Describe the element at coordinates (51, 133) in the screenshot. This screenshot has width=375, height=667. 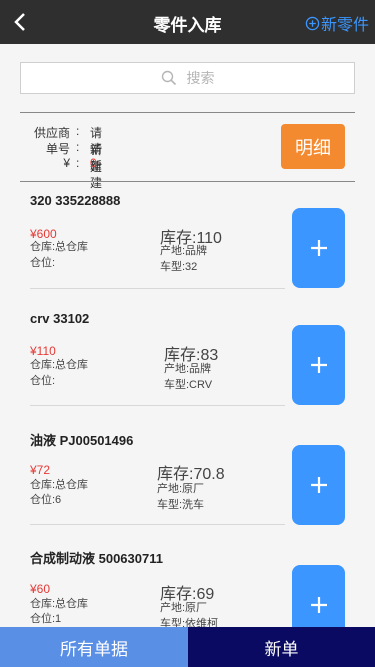
I see `supplier-label: 供应商` at that location.